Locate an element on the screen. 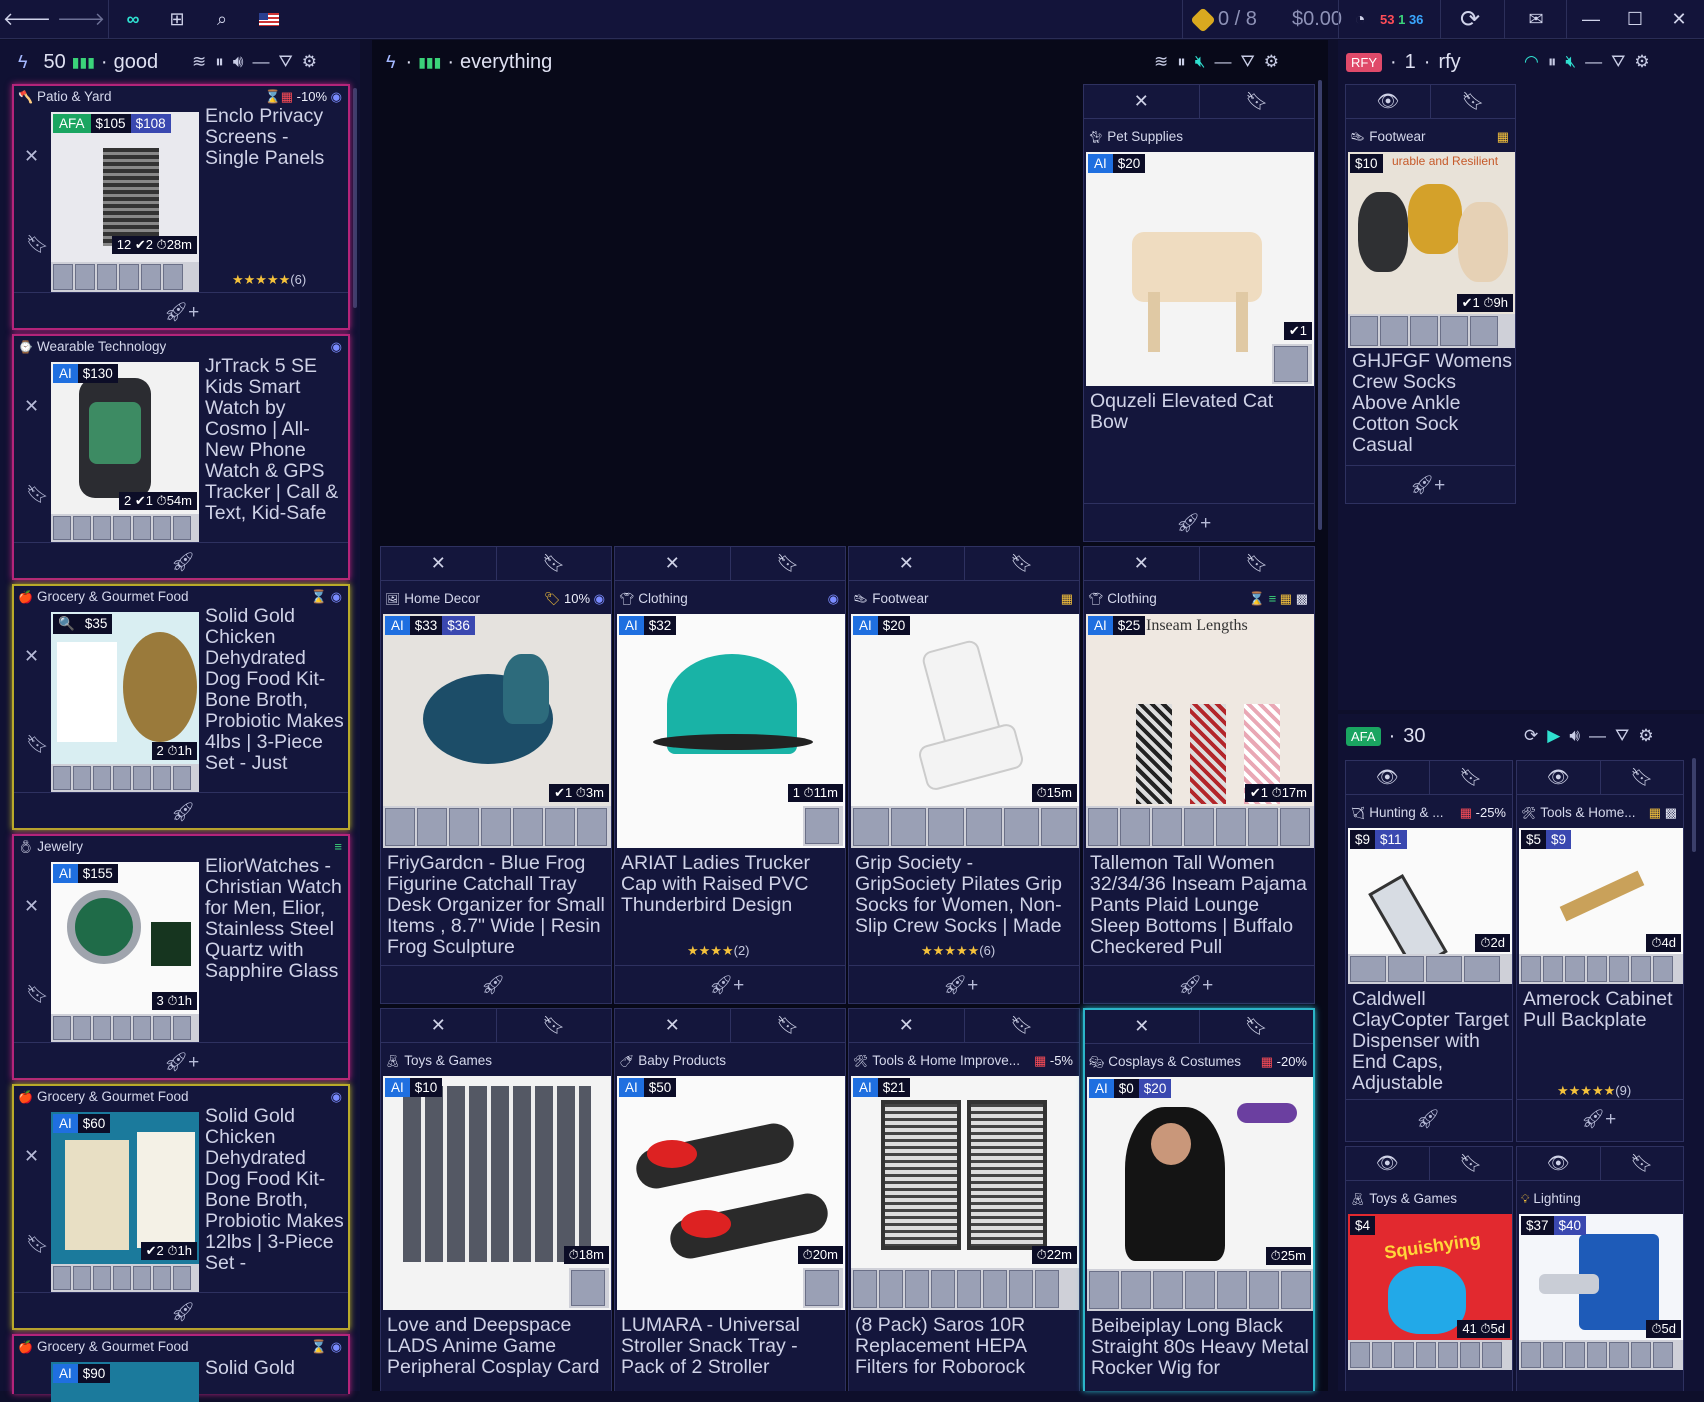 The width and height of the screenshot is (1704, 1402). minimize-icon: — is located at coordinates (1591, 19).